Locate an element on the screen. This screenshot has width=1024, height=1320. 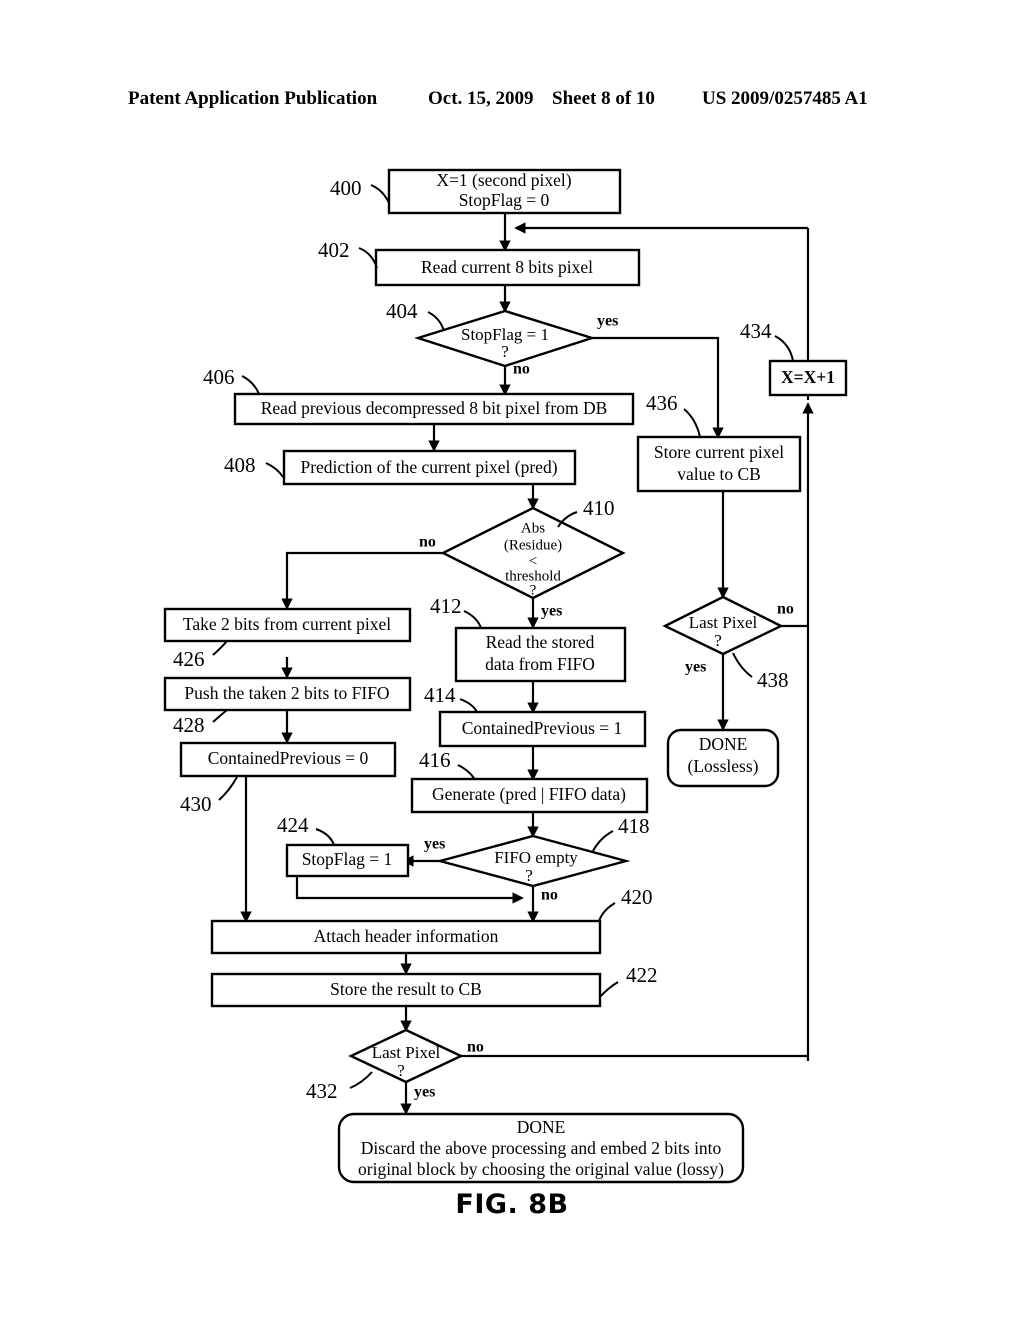
node-404-line2: ? is located at coordinates (505, 351).